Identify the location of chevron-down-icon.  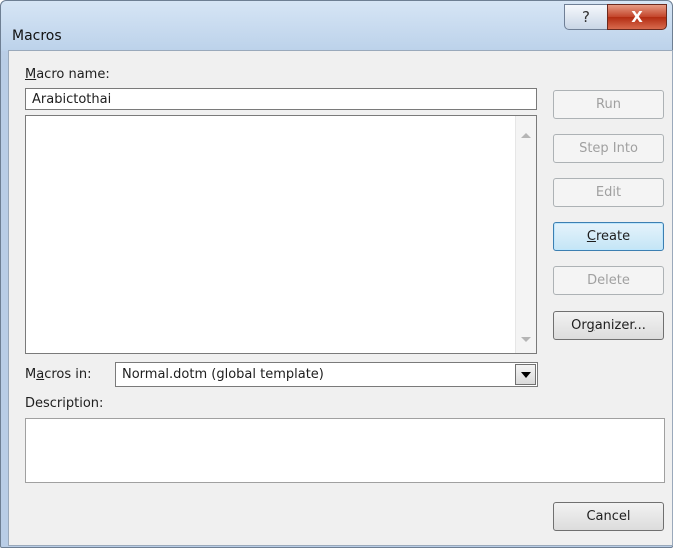
(526, 375).